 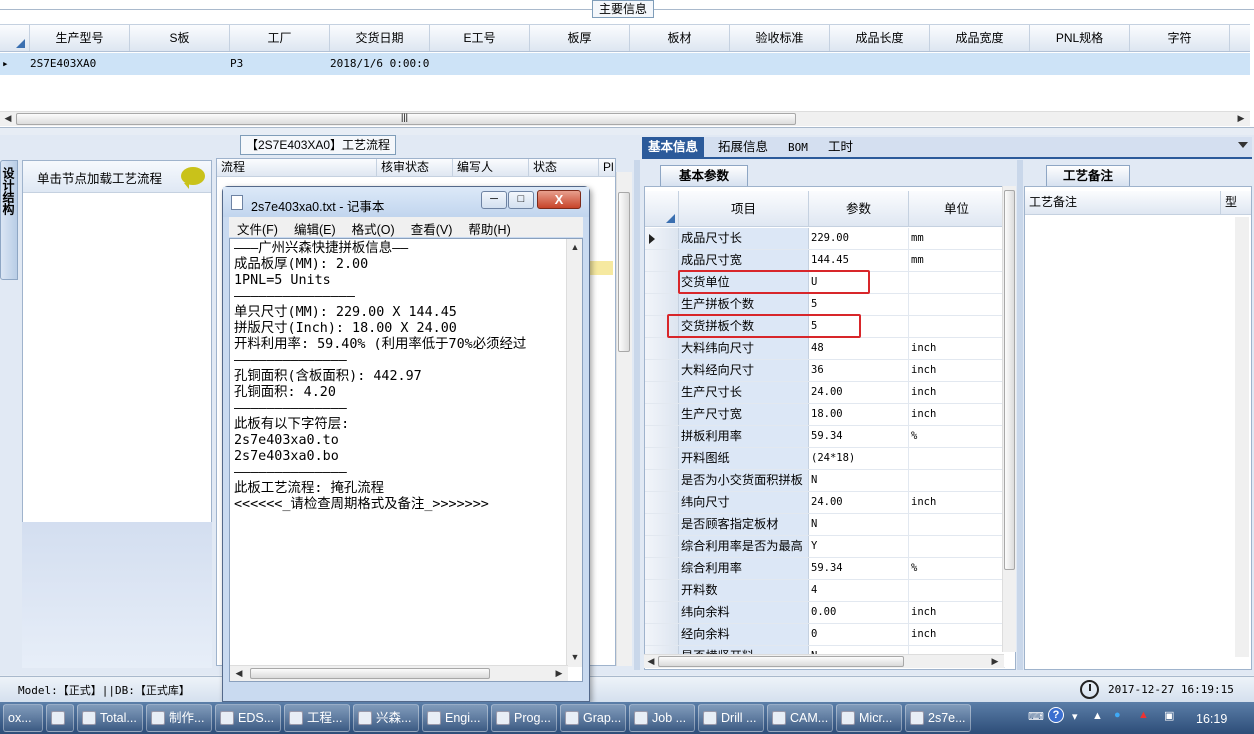 I want to click on col-header: PNL规格, so click(x=1080, y=38).